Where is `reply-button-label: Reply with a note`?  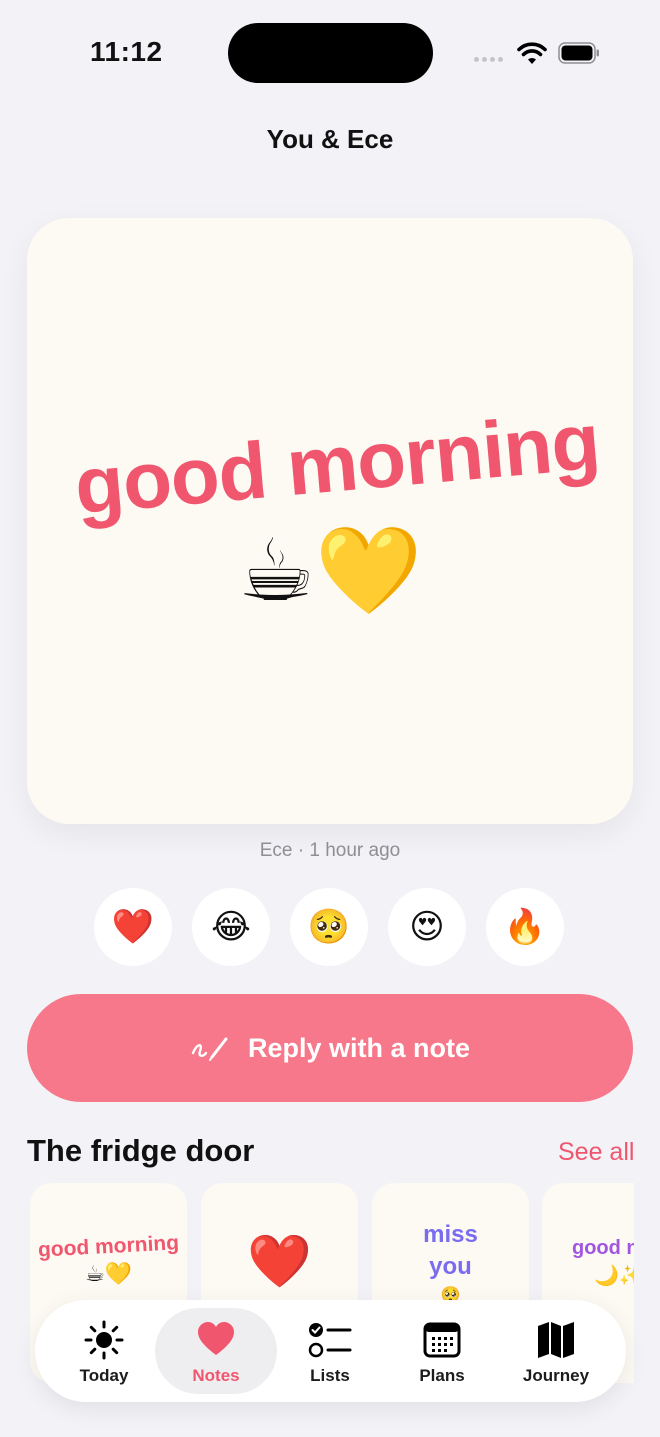
reply-button-label: Reply with a note is located at coordinates (359, 1047).